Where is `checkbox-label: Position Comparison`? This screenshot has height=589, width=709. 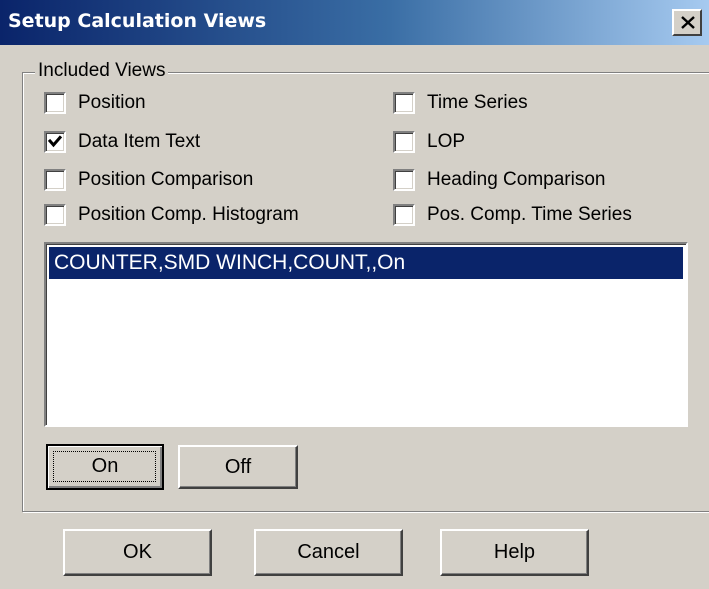 checkbox-label: Position Comparison is located at coordinates (166, 179).